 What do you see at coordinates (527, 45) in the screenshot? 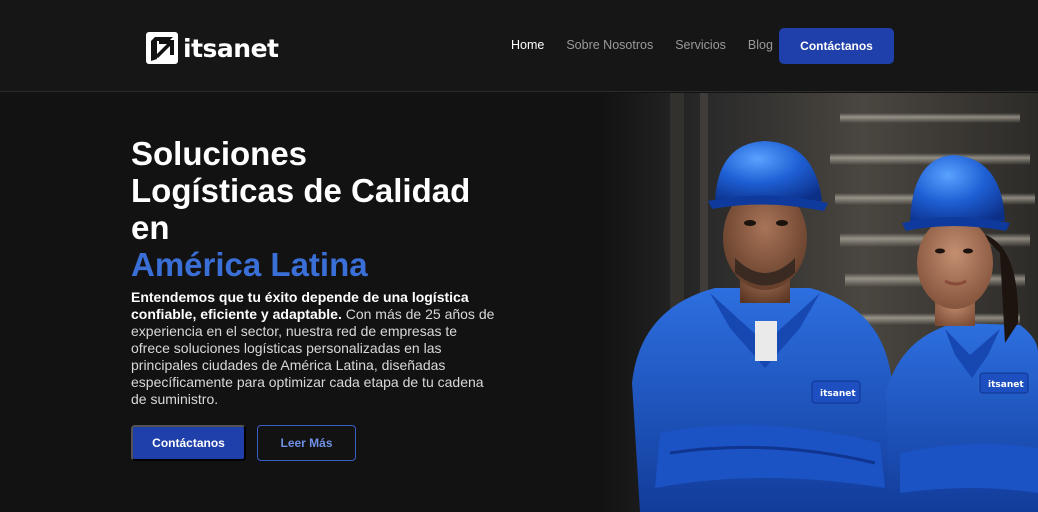
I see `nav-home: Home` at bounding box center [527, 45].